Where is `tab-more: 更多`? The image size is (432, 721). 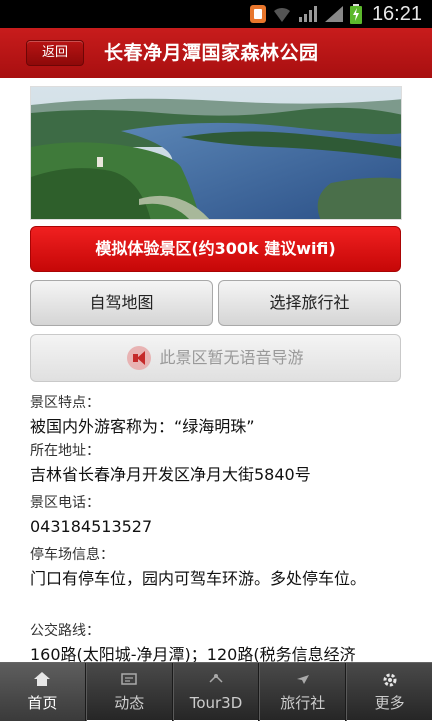 tab-more: 更多 is located at coordinates (389, 692).